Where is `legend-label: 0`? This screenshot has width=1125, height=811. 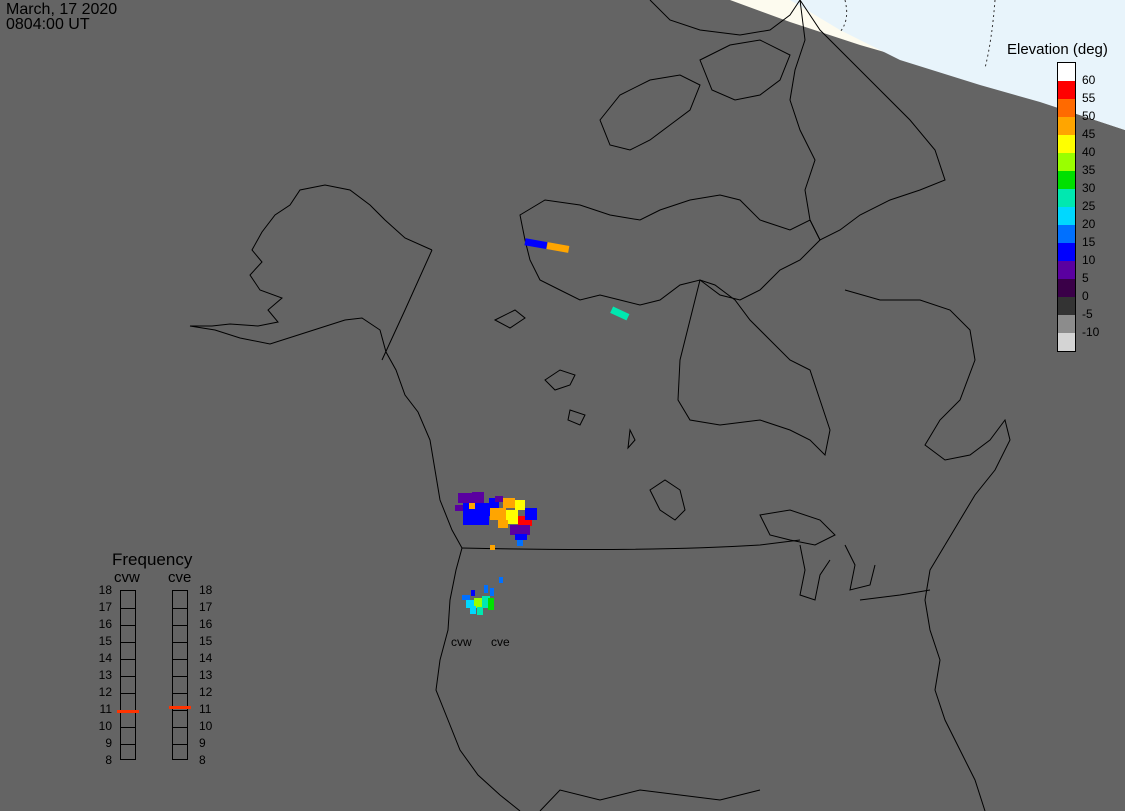 legend-label: 0 is located at coordinates (1085, 296).